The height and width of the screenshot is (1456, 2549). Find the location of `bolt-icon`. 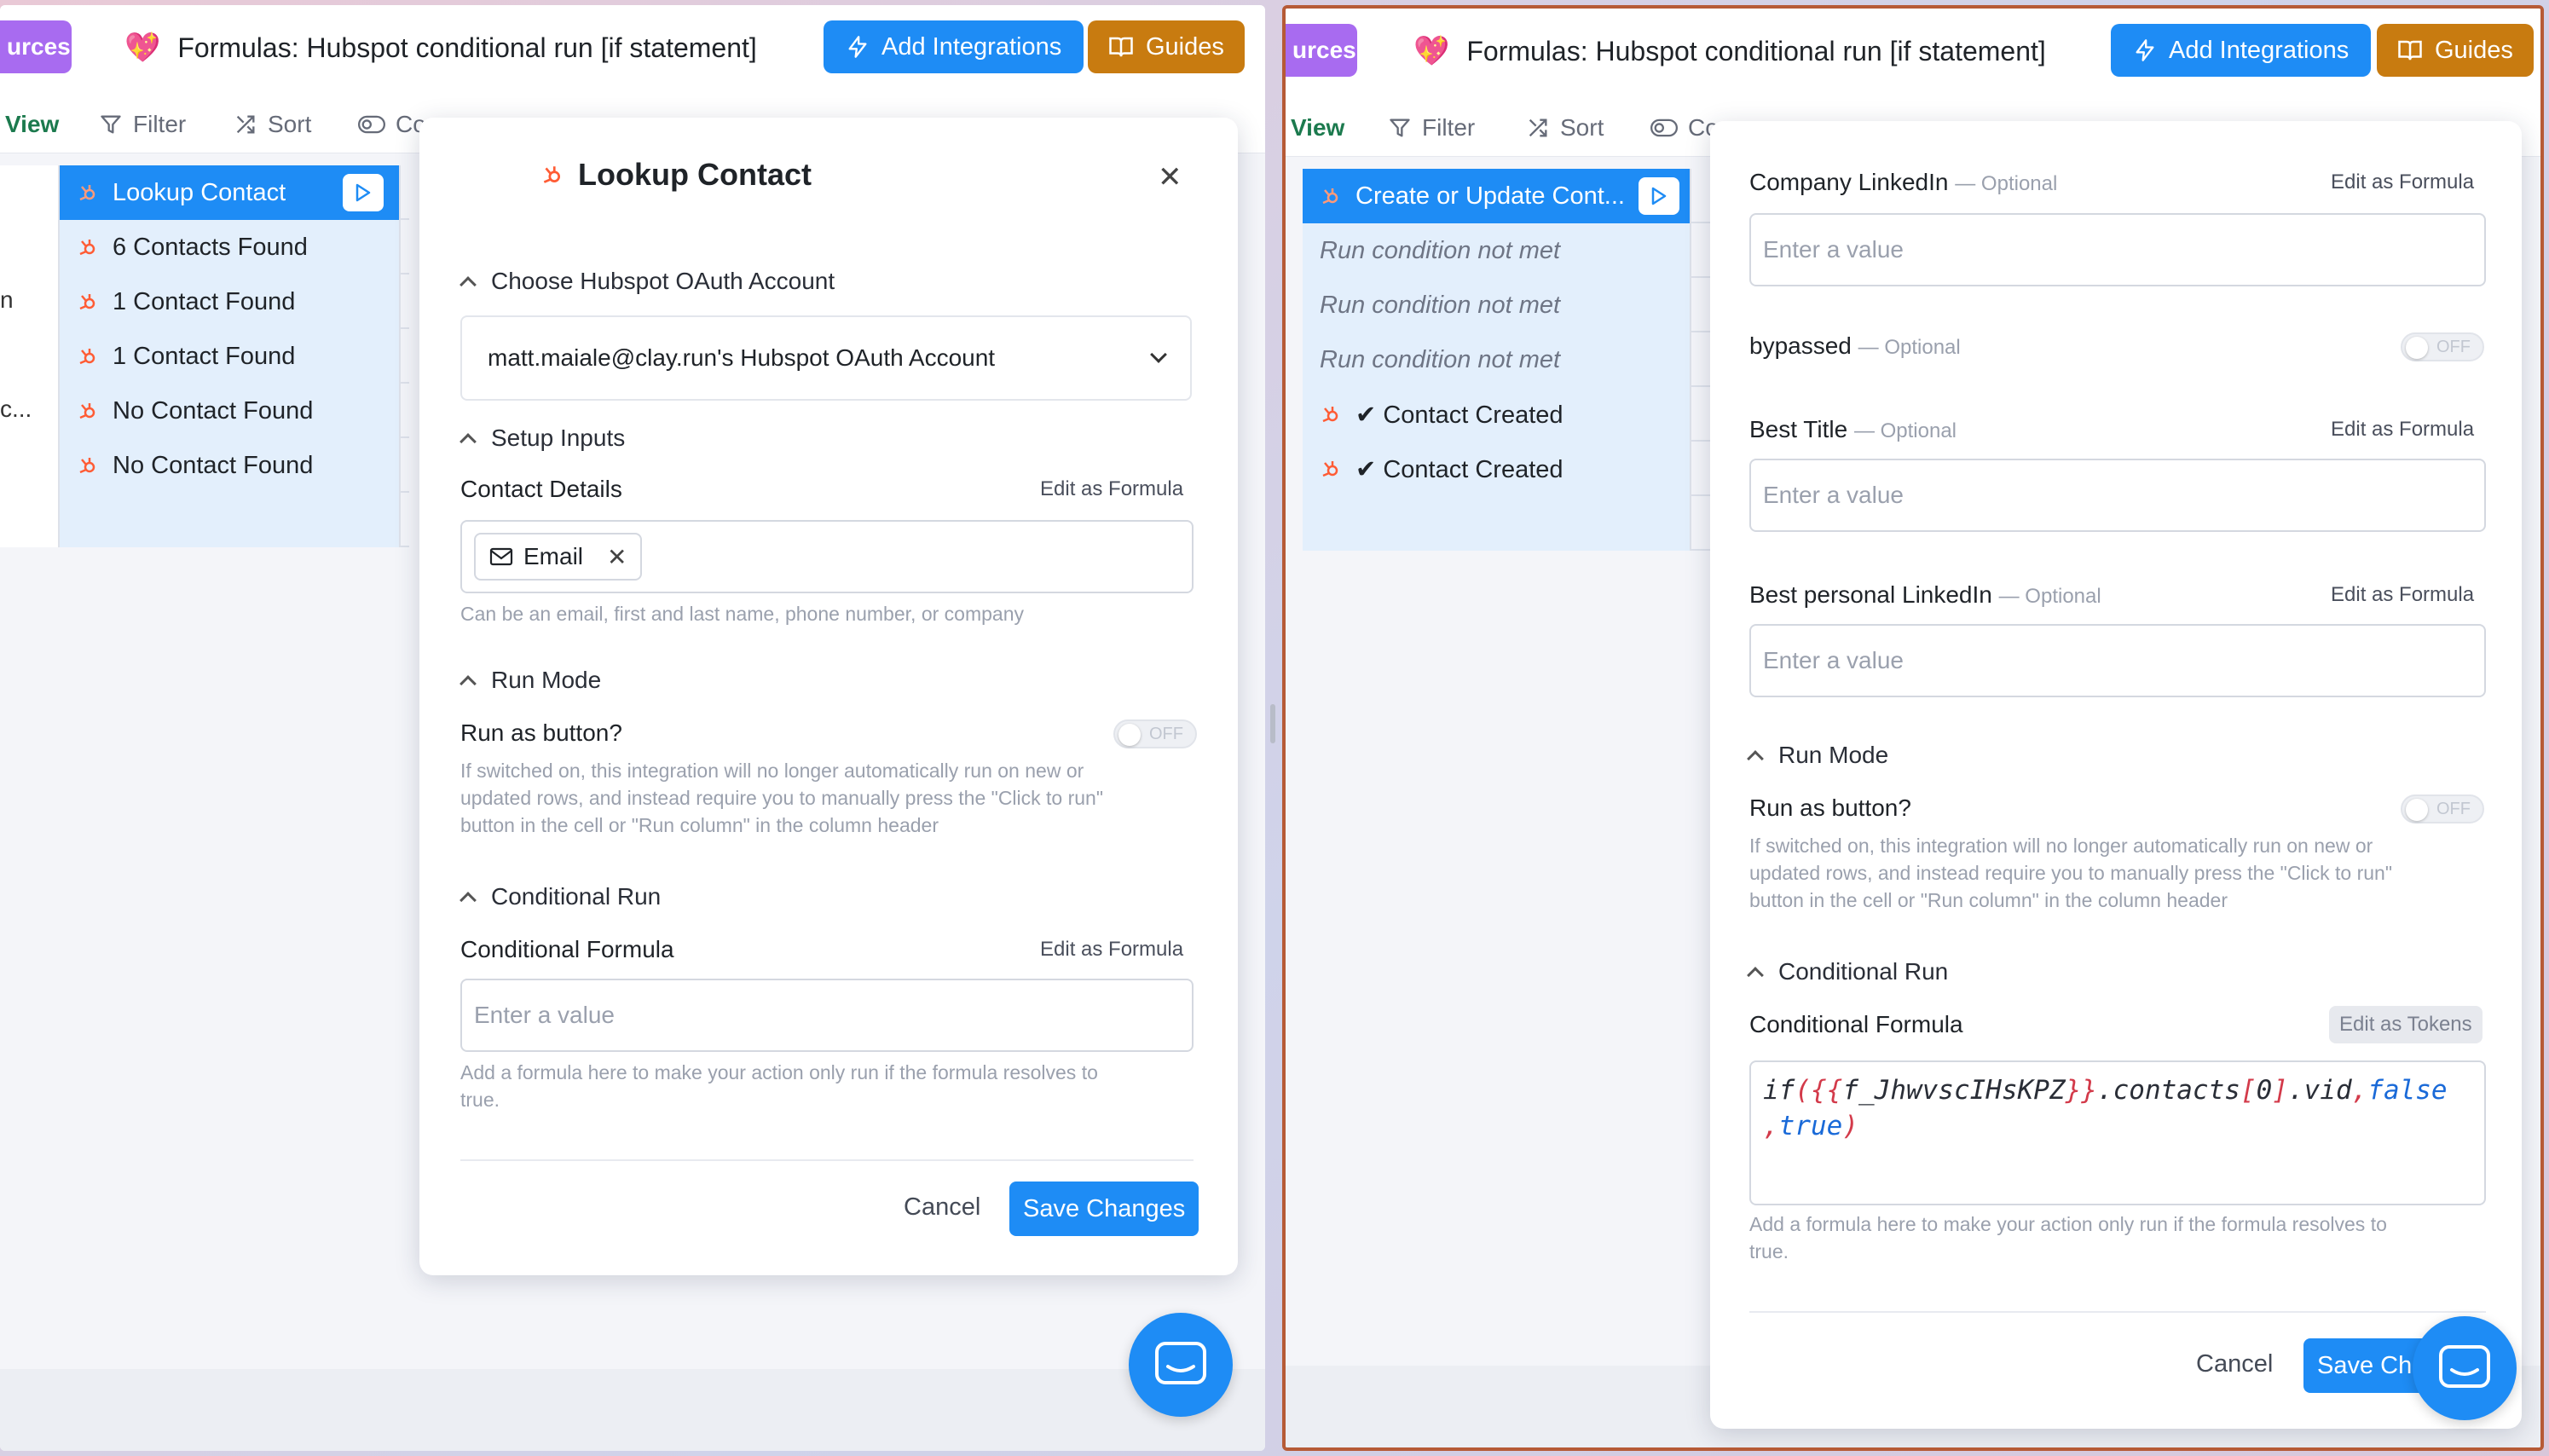

bolt-icon is located at coordinates (2145, 50).